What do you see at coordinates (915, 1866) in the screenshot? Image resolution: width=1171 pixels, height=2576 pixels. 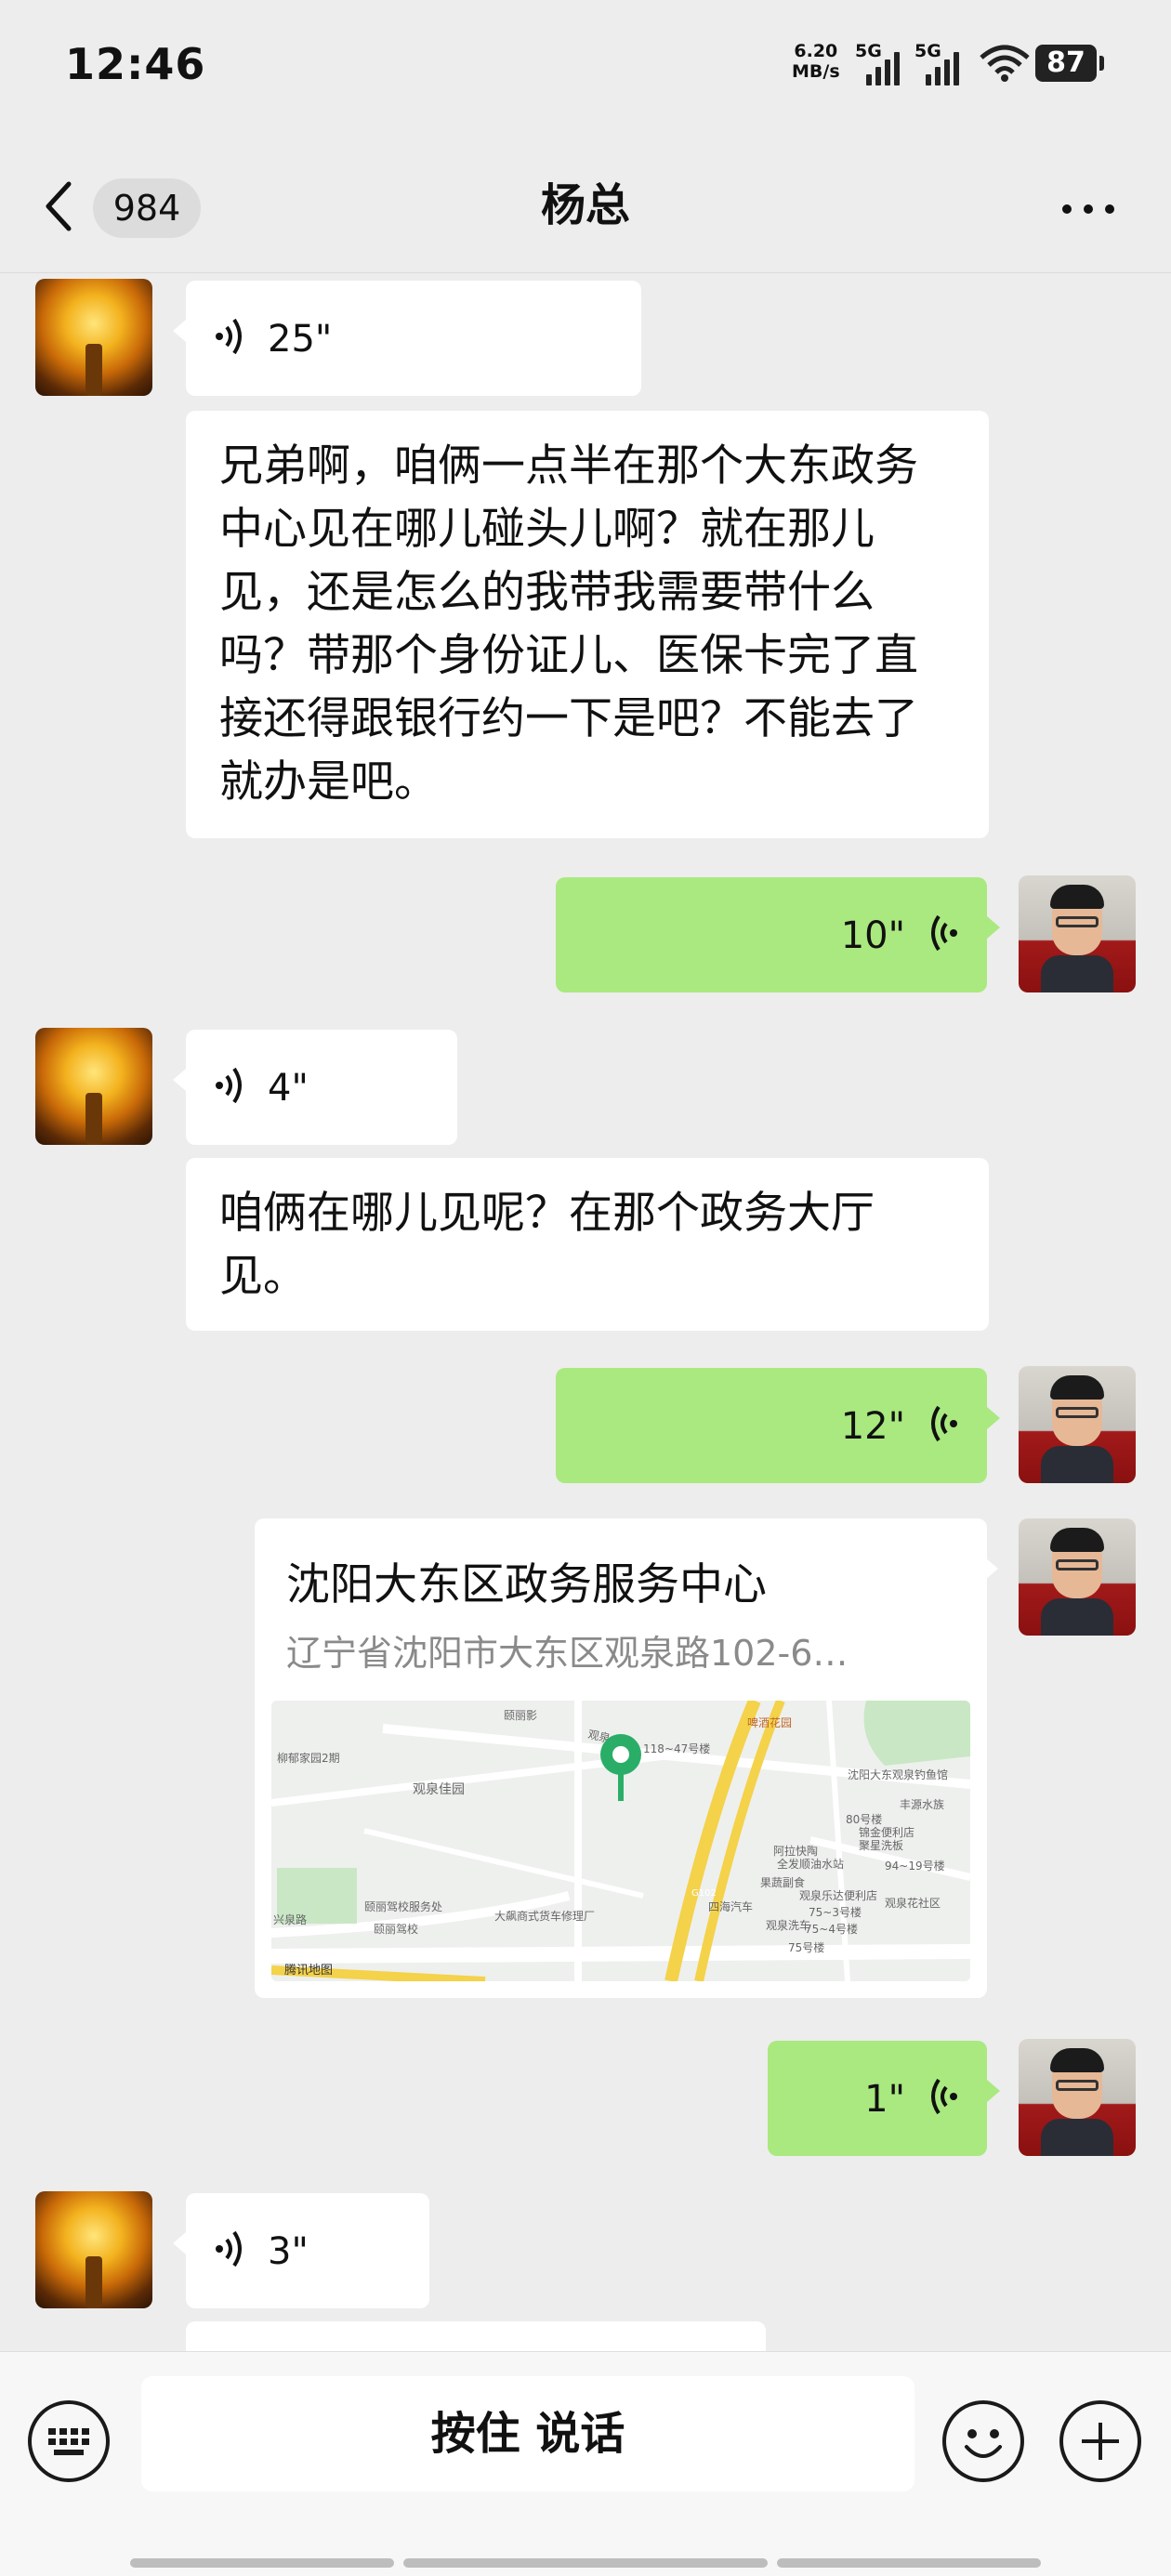 I see `svg-text: 94~19号楼` at bounding box center [915, 1866].